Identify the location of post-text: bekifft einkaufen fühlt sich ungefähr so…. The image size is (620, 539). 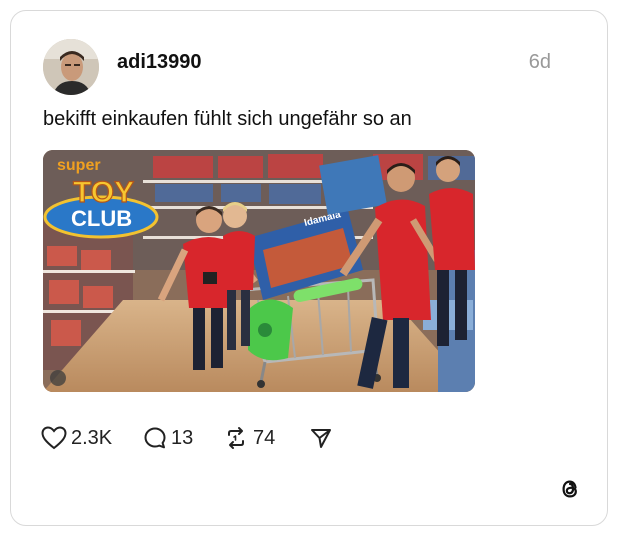
(227, 119).